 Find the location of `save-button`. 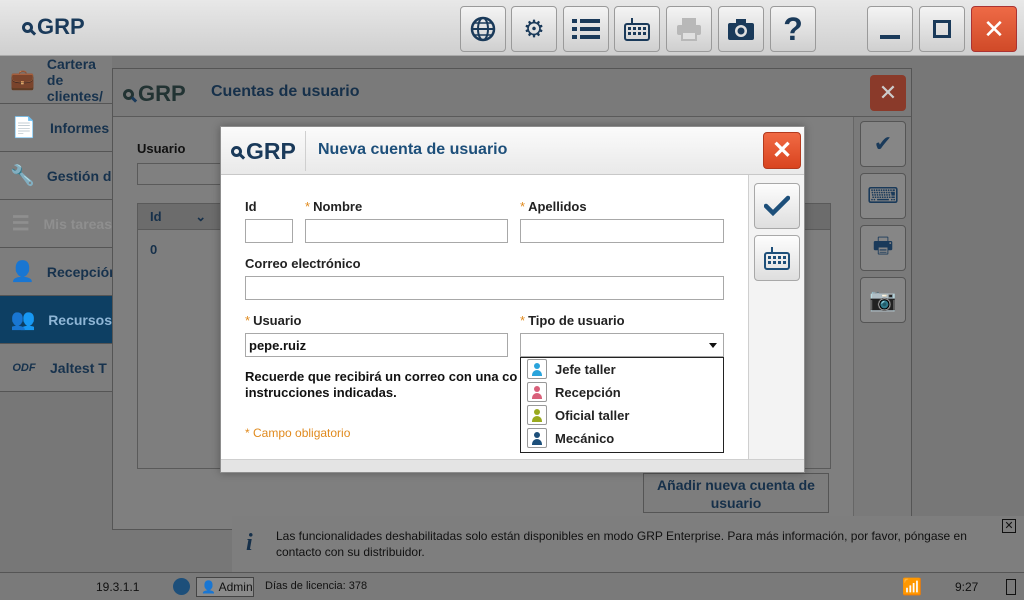

save-button is located at coordinates (777, 206).